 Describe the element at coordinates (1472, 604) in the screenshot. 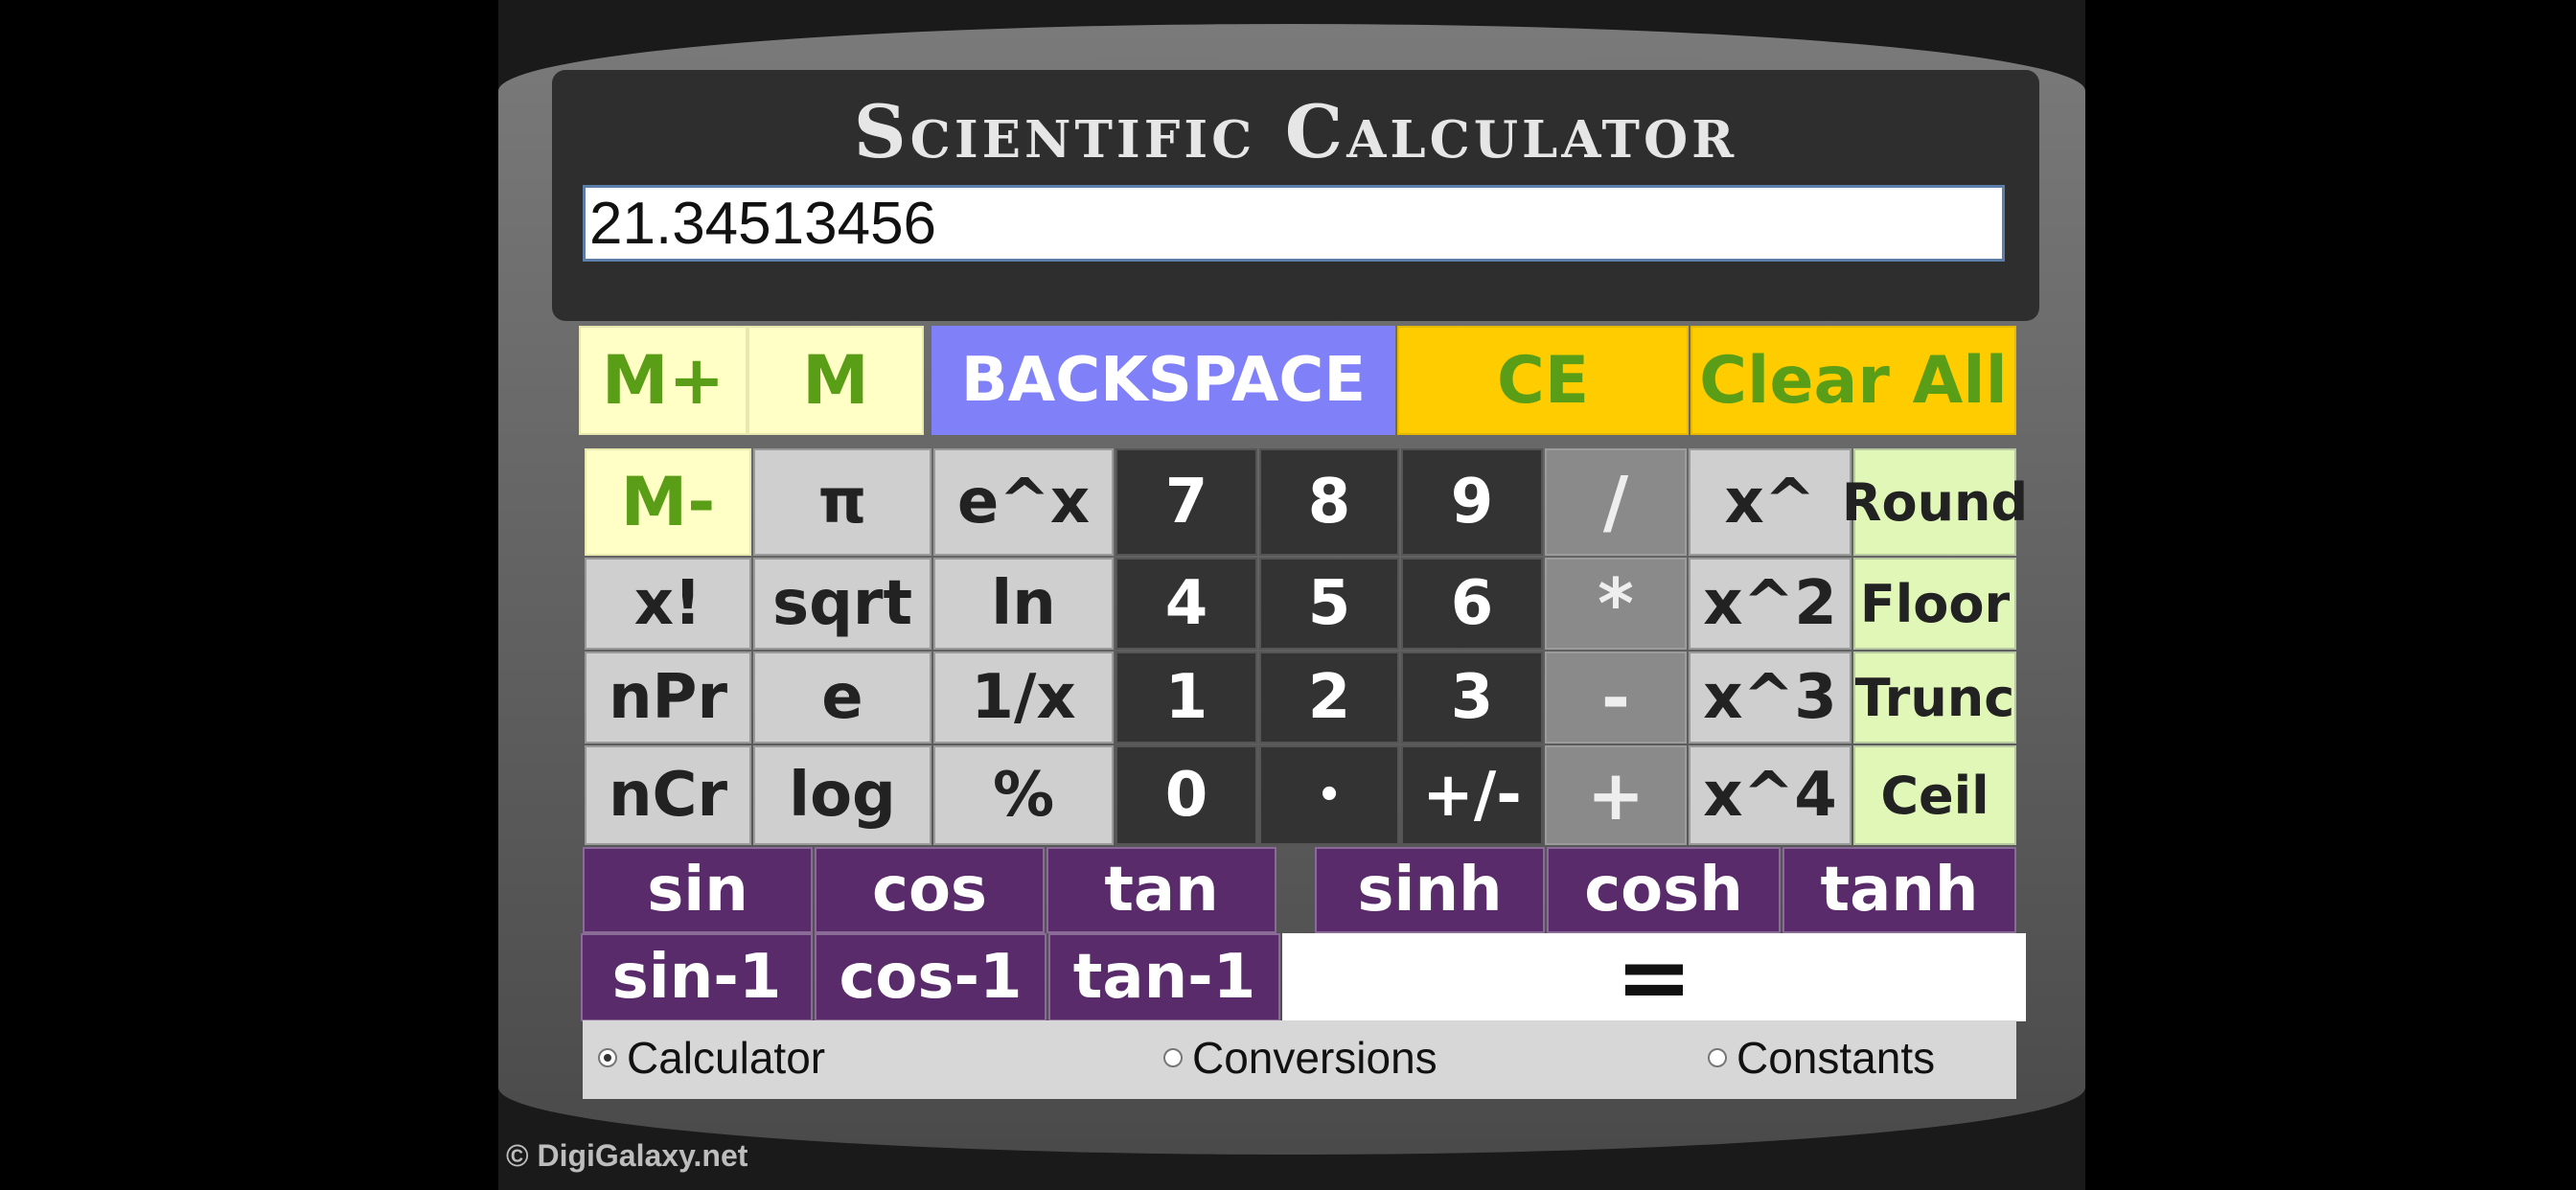

I see `digit-6-button: 6` at that location.